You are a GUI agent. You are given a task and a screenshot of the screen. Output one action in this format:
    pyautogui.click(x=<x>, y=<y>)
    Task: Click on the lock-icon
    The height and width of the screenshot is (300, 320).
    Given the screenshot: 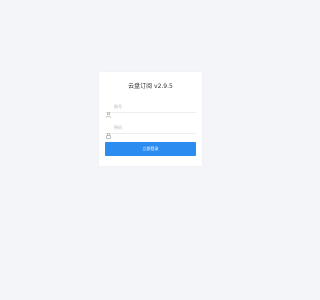 What is the action you would take?
    pyautogui.click(x=108, y=131)
    